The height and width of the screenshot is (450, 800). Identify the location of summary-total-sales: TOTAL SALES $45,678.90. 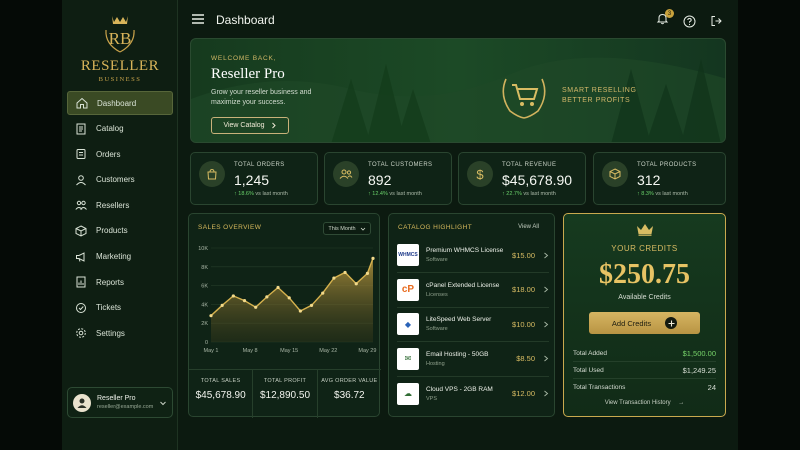
(221, 394).